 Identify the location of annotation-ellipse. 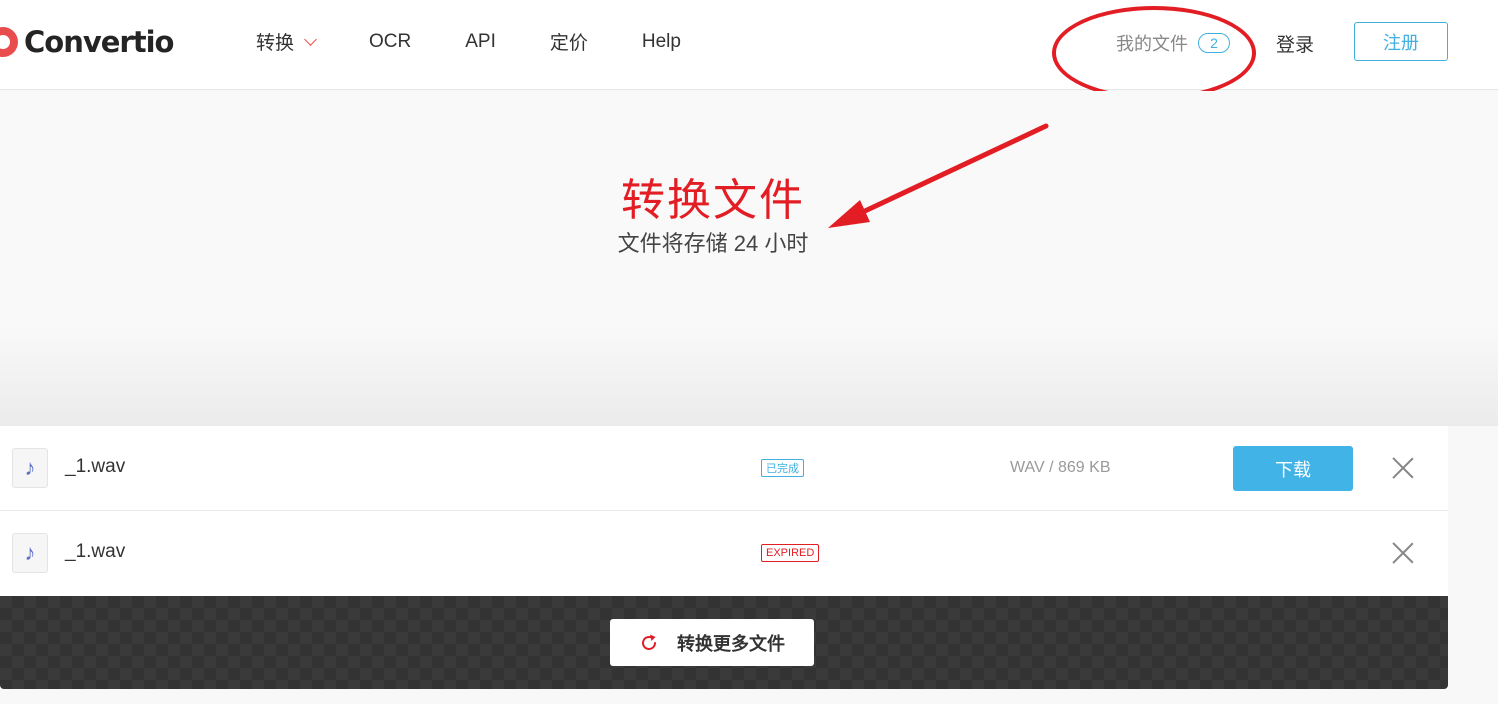
(1154, 53).